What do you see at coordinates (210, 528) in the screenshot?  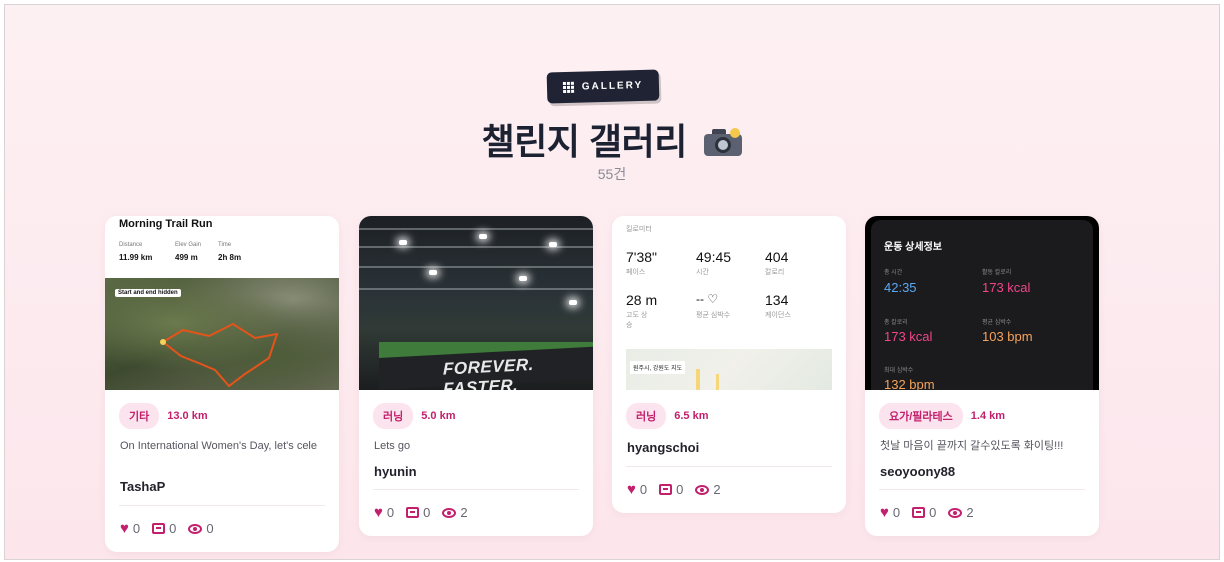 I see `view-count: 0` at bounding box center [210, 528].